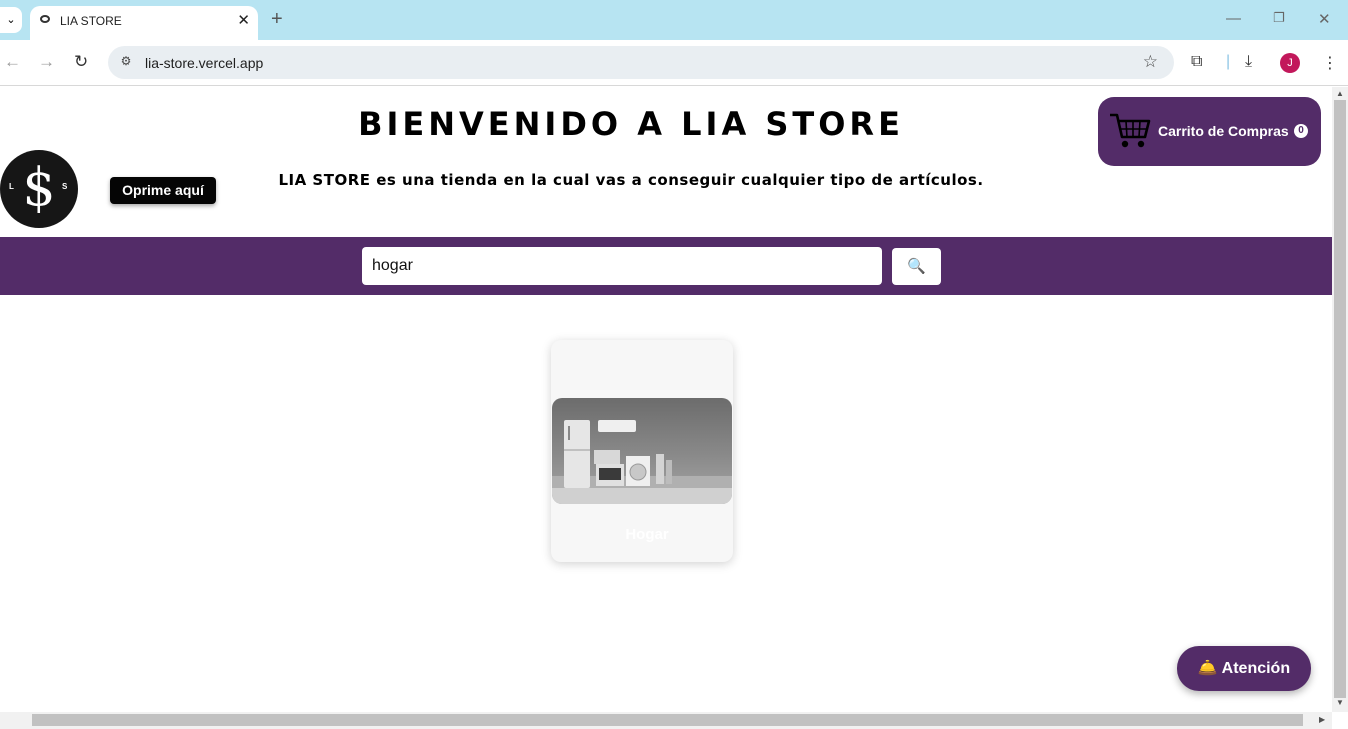 The height and width of the screenshot is (729, 1348). I want to click on shopping-cart-button: Carrito de Compras 0, so click(1209, 131).